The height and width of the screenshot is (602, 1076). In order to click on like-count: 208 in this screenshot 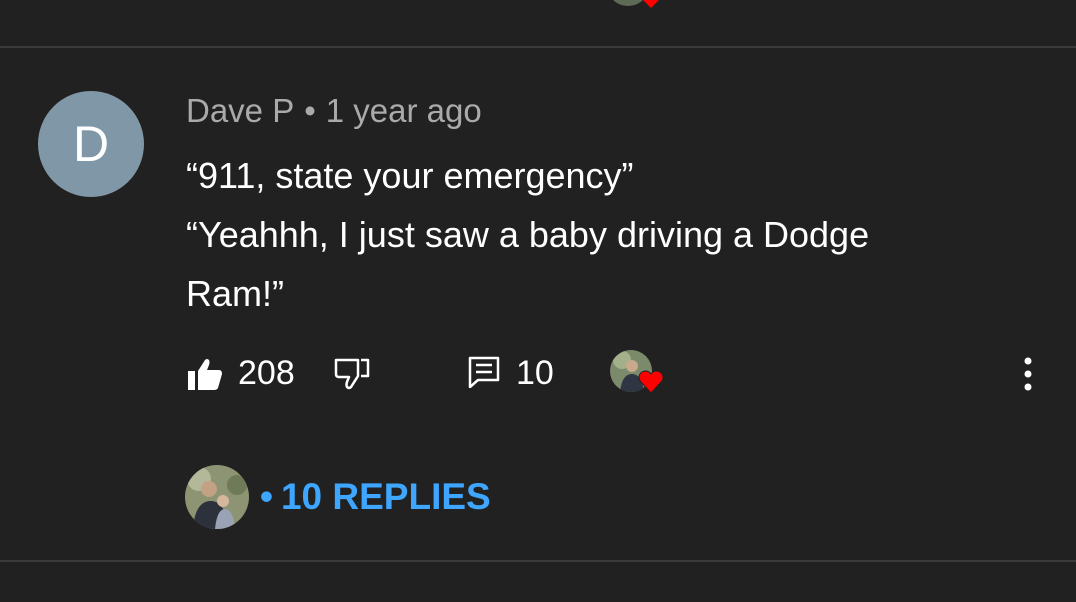, I will do `click(266, 373)`.